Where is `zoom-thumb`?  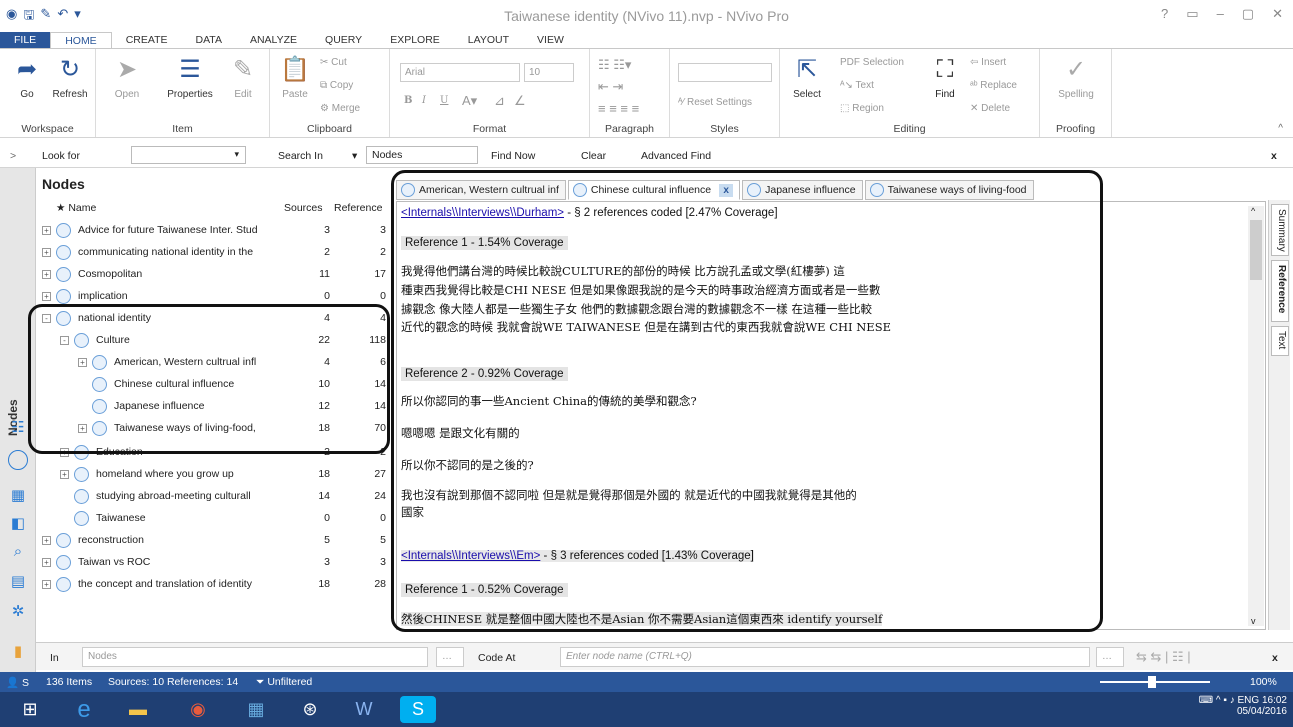
zoom-thumb is located at coordinates (1152, 682).